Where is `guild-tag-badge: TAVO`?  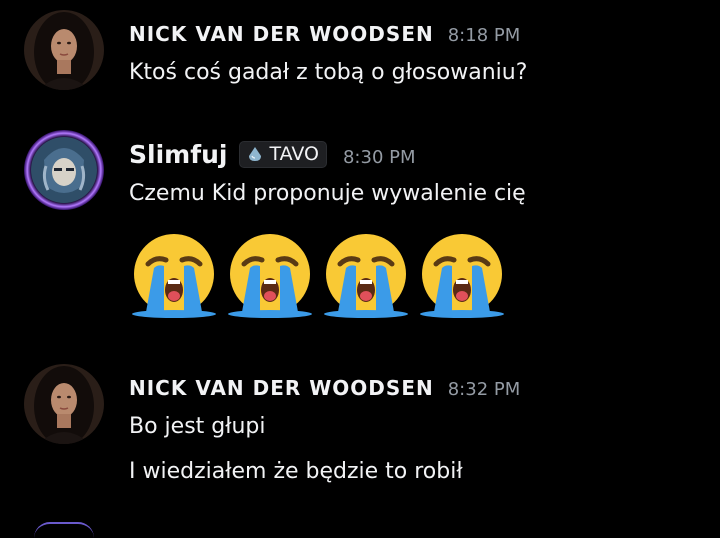 guild-tag-badge: TAVO is located at coordinates (283, 154).